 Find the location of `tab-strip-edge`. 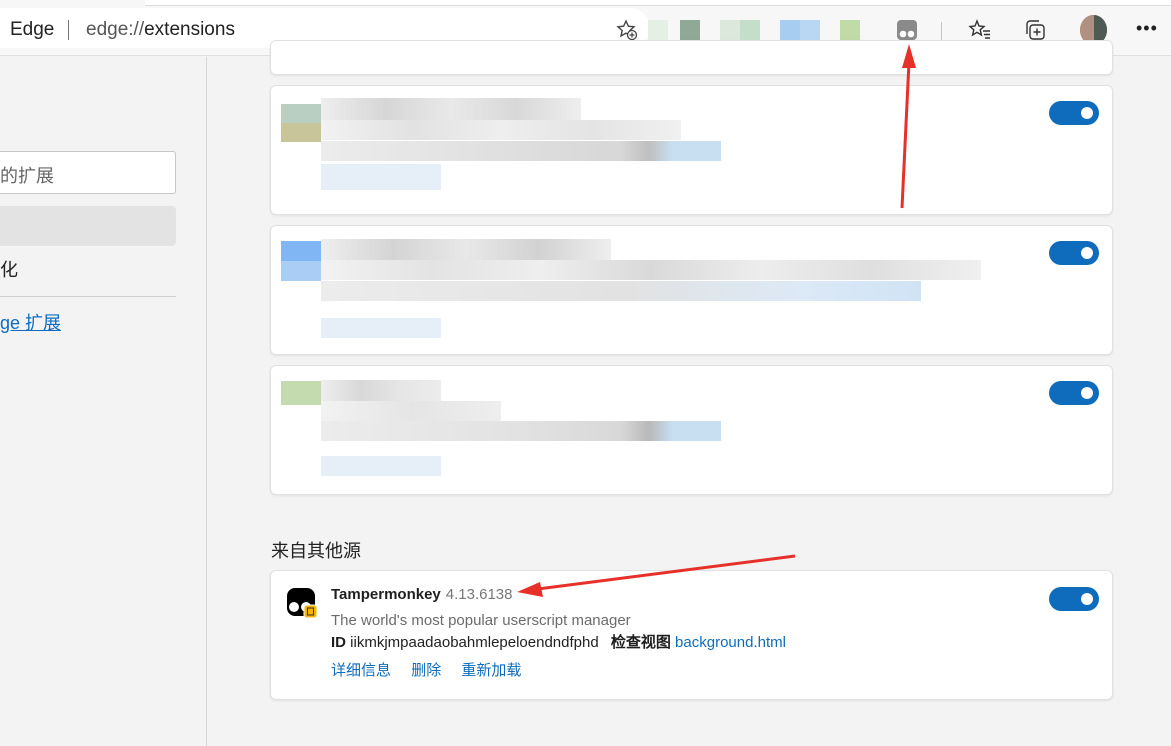

tab-strip-edge is located at coordinates (658, 3).